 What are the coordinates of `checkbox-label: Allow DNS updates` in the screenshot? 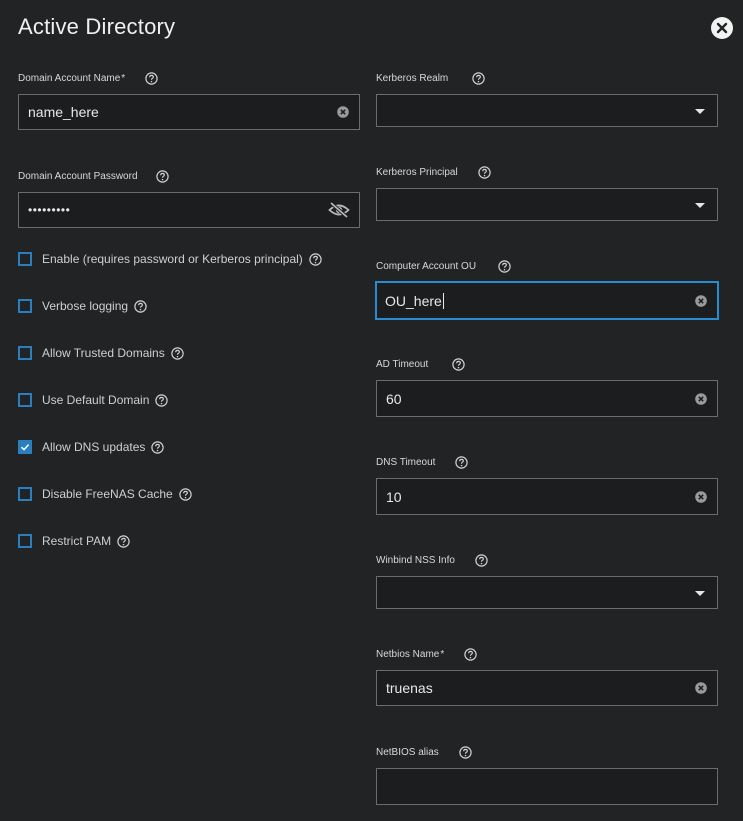 It's located at (94, 447).